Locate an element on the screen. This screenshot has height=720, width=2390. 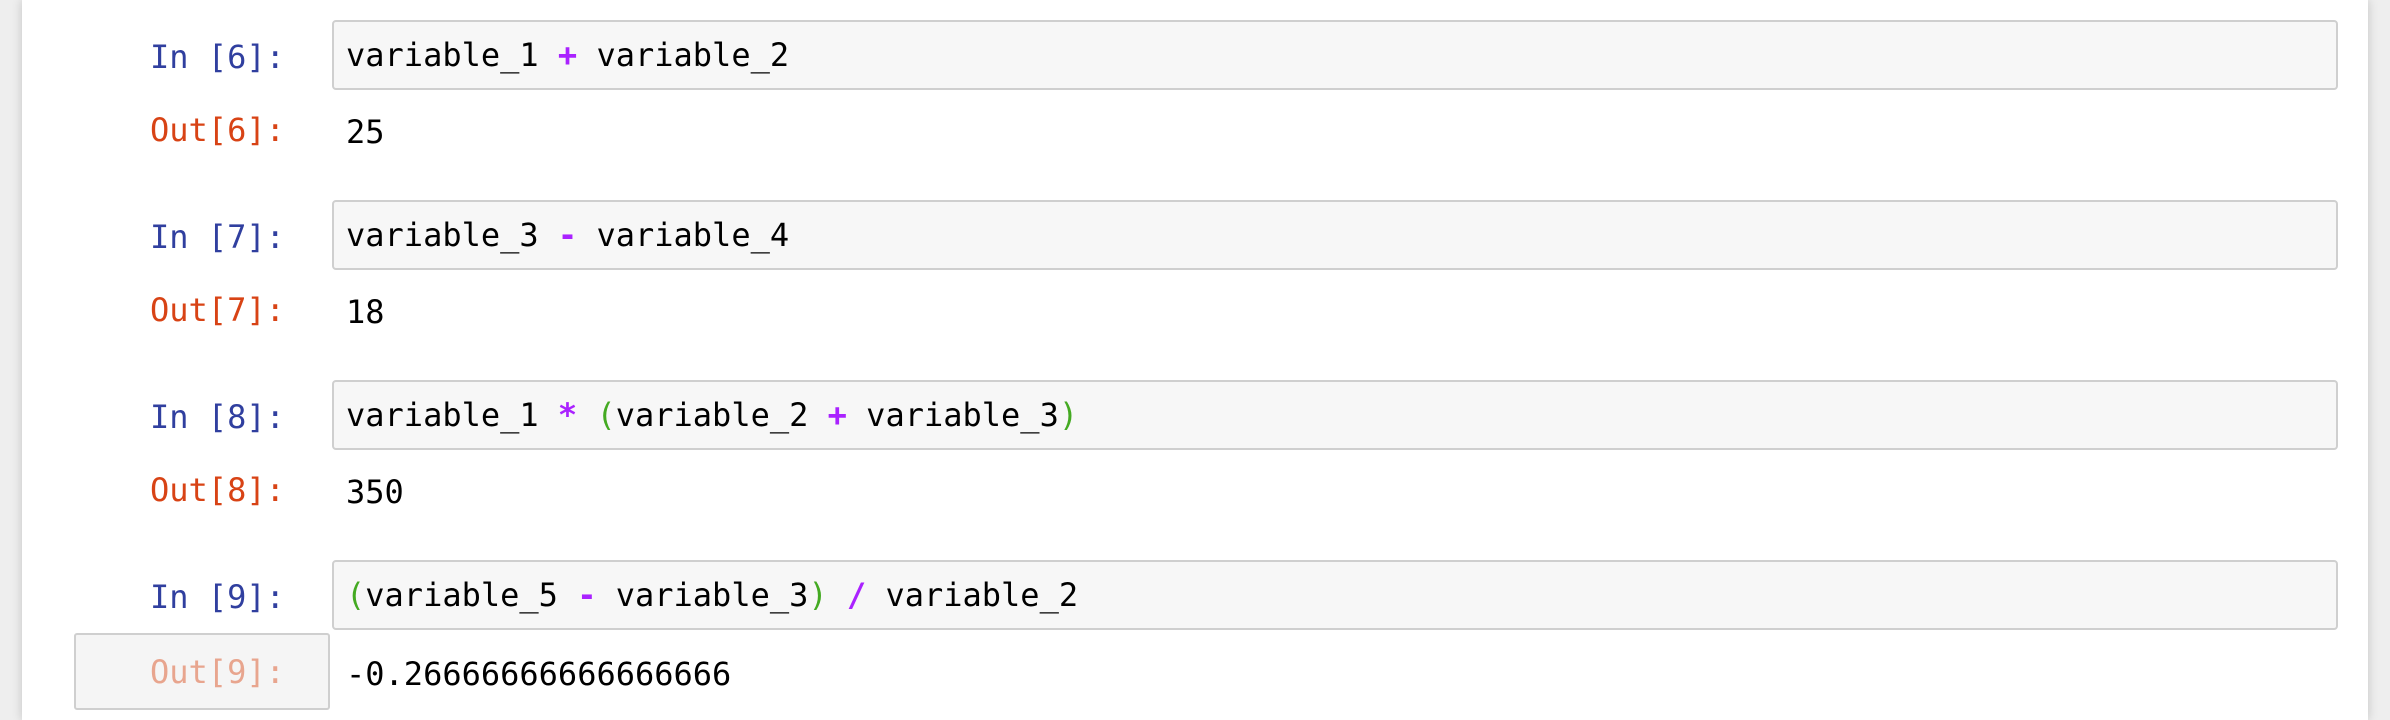
input-prompt: In [9]: is located at coordinates (217, 597).